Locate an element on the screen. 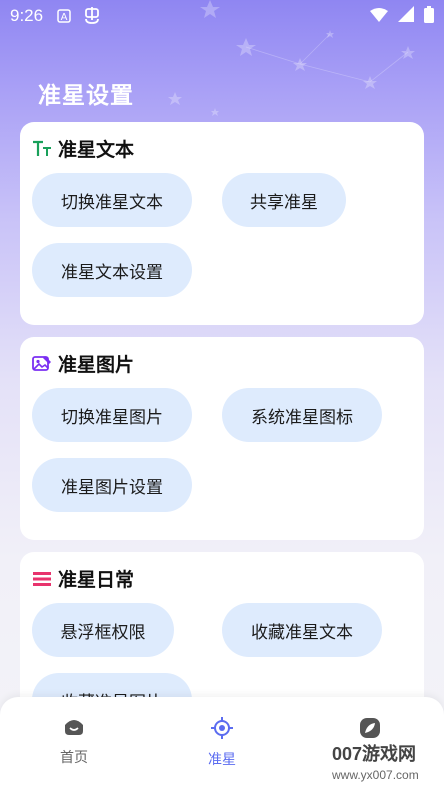  crosshair-icon is located at coordinates (222, 730).